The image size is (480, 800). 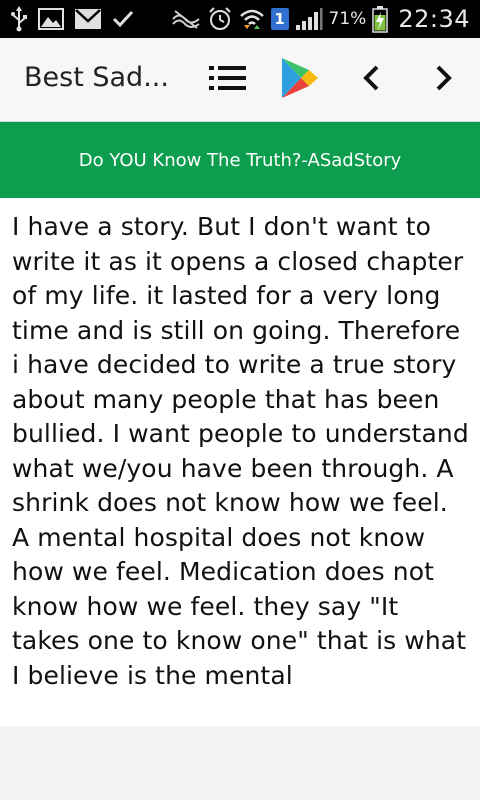 I want to click on next-button, so click(x=444, y=80).